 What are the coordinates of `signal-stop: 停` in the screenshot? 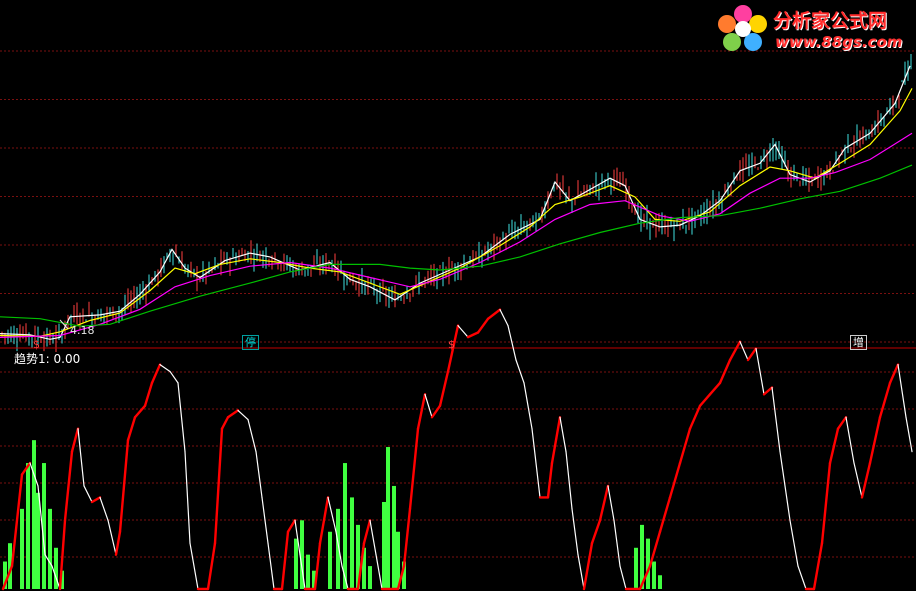 It's located at (250, 342).